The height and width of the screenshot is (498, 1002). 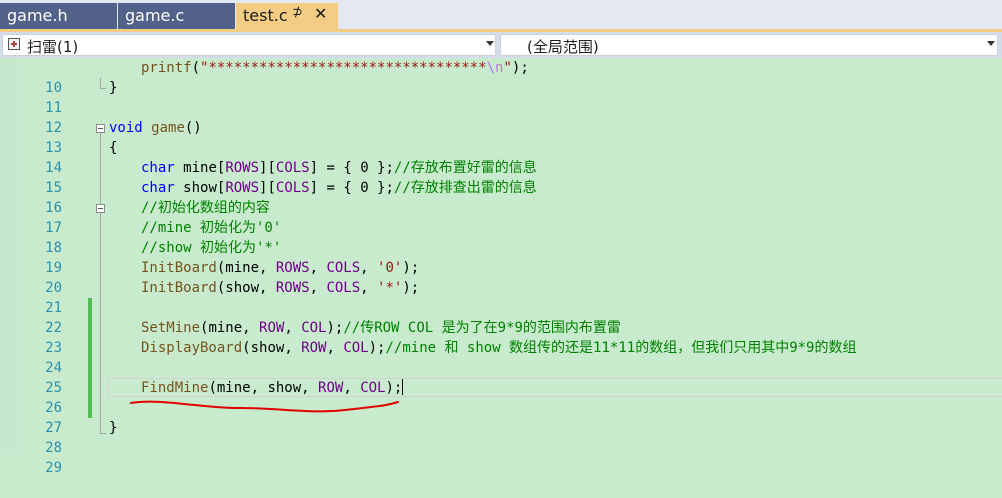 I want to click on project-icon, so click(x=14, y=44).